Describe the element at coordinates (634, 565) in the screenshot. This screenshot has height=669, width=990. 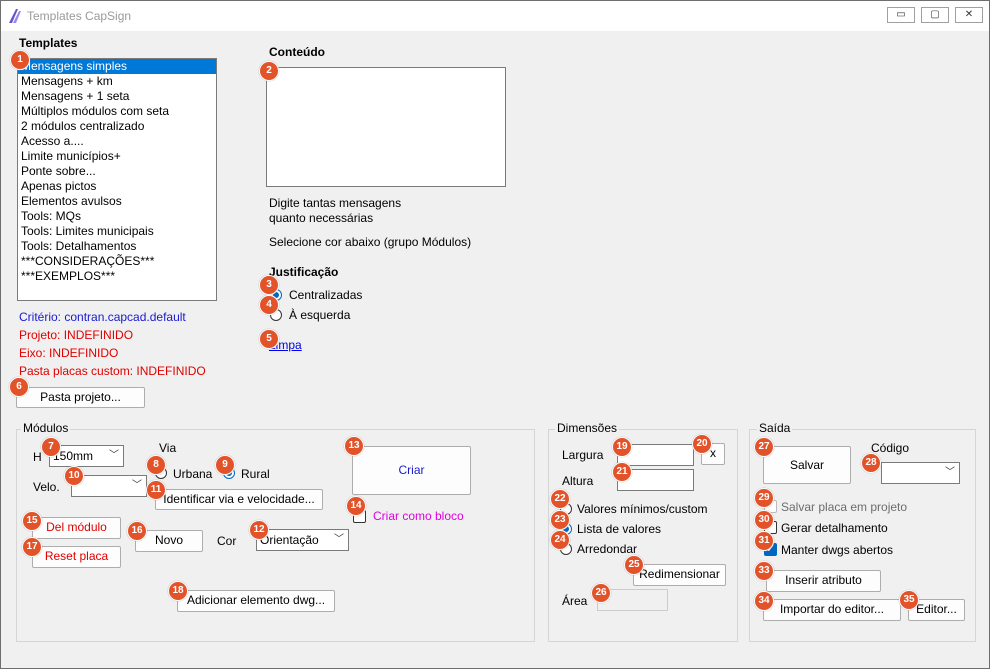
I see `annotation-badge: 25` at that location.